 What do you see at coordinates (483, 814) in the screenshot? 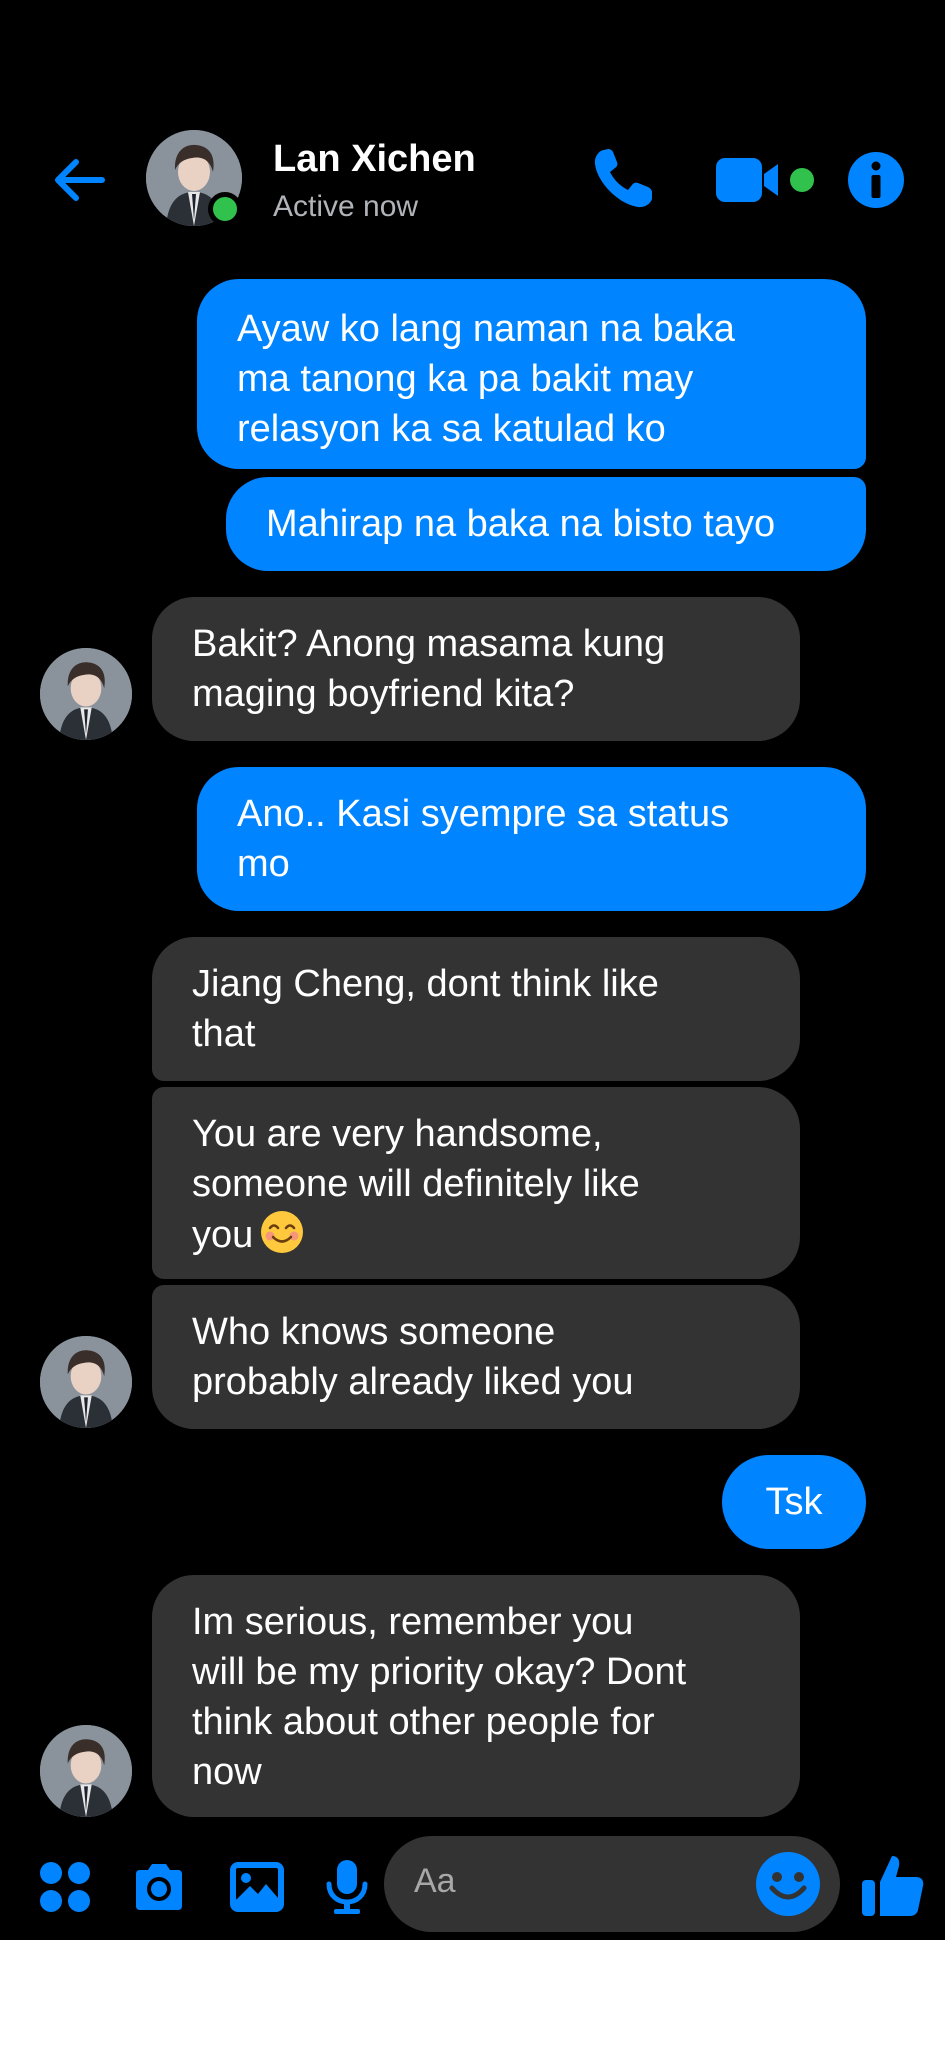
I see `message-line: Ano.. Kasi syempre sa status` at bounding box center [483, 814].